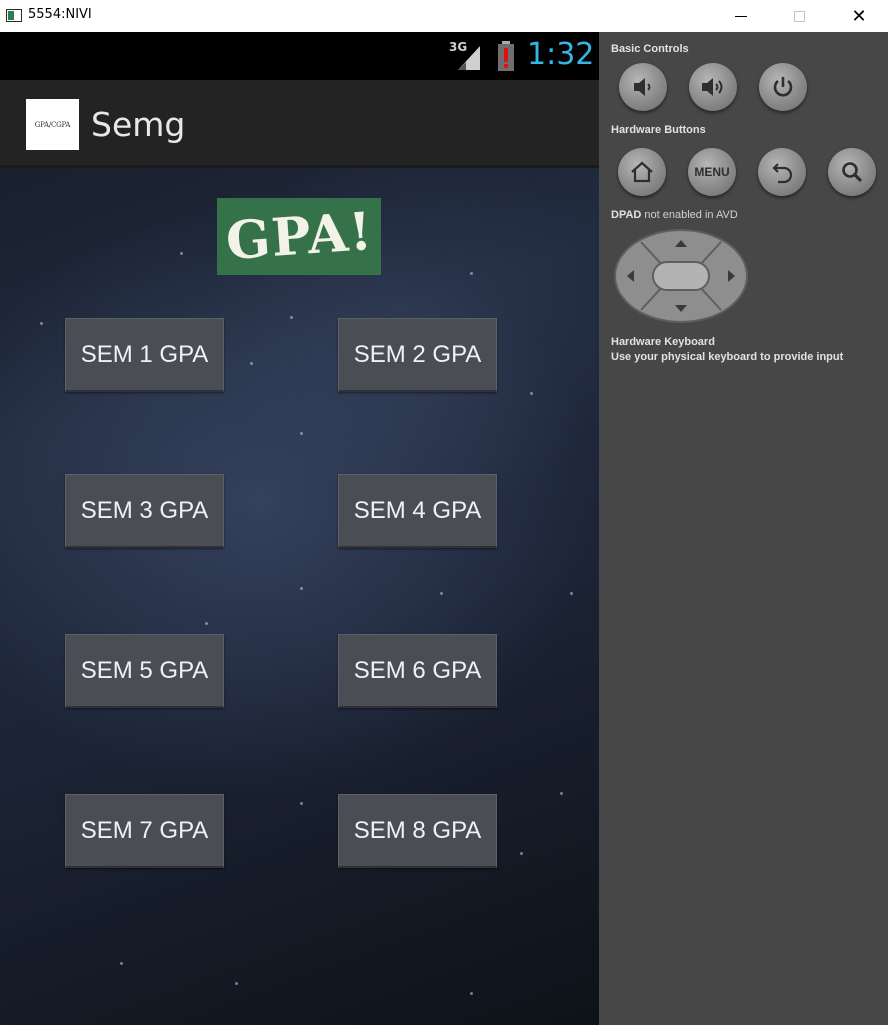 The image size is (888, 1025). Describe the element at coordinates (713, 87) in the screenshot. I see `volume-up-icon` at that location.